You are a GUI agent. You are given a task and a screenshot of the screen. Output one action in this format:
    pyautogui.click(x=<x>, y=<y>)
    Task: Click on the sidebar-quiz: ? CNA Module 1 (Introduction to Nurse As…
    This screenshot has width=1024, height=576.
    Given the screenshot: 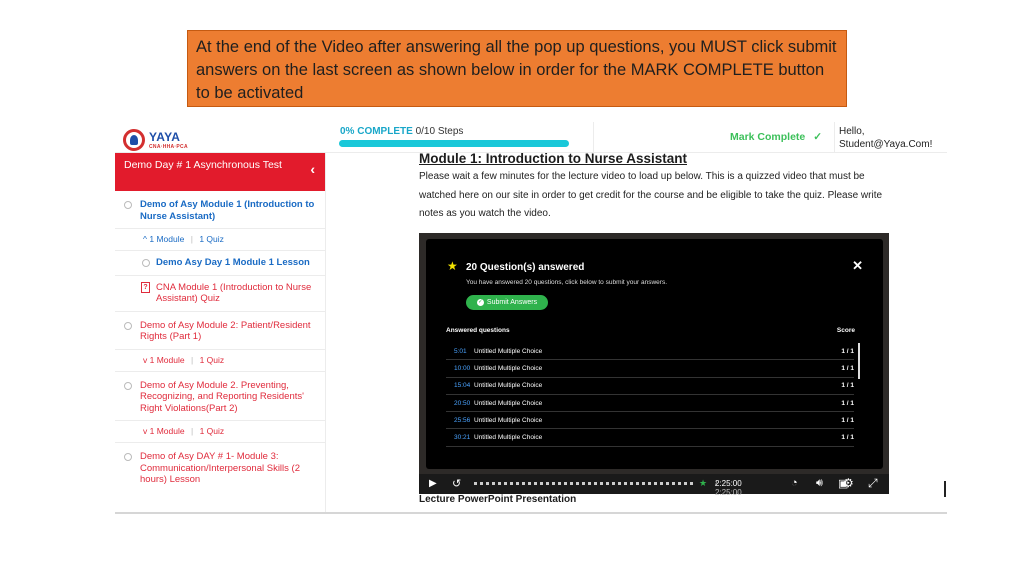 What is the action you would take?
    pyautogui.click(x=220, y=294)
    